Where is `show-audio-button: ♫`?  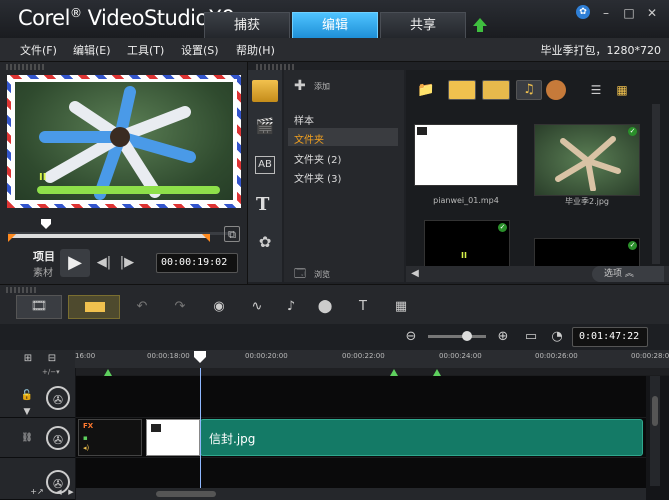
show-audio-button: ♫ is located at coordinates (529, 90).